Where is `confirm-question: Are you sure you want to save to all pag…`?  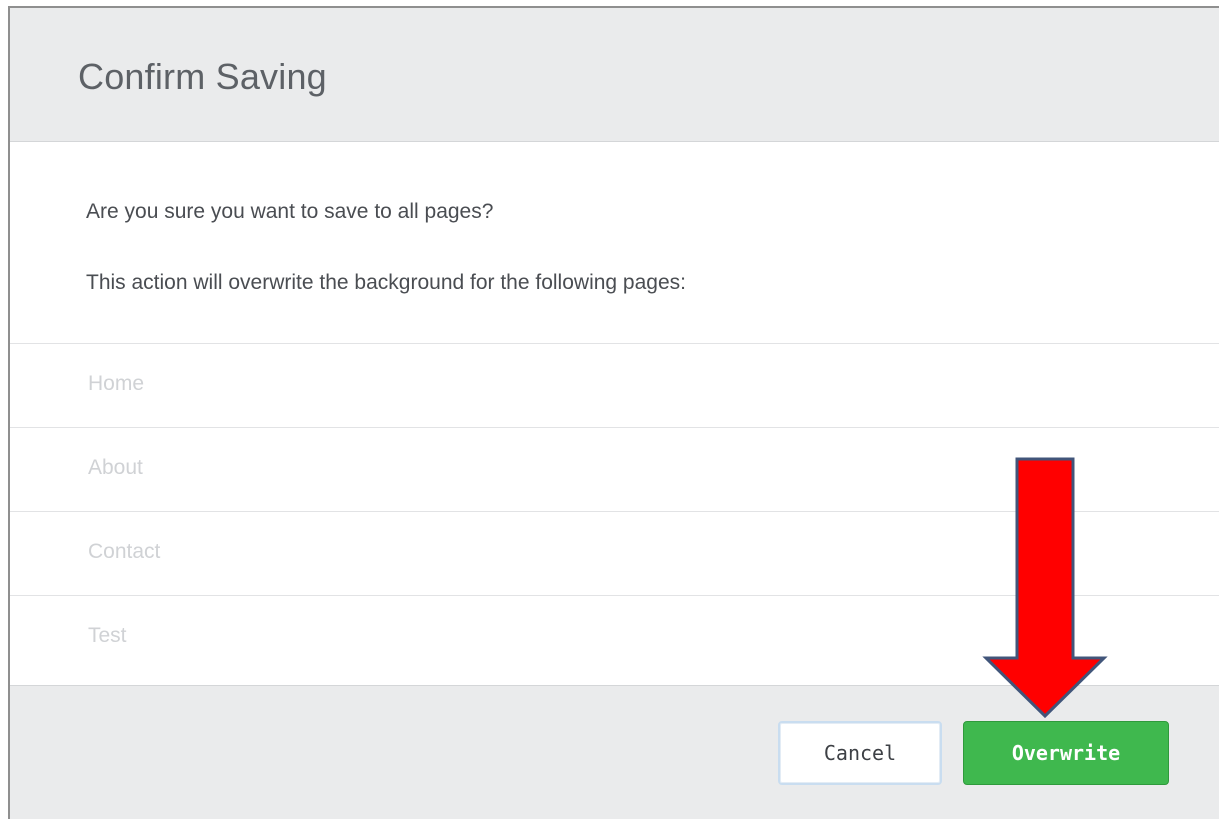 confirm-question: Are you sure you want to save to all pag… is located at coordinates (290, 211).